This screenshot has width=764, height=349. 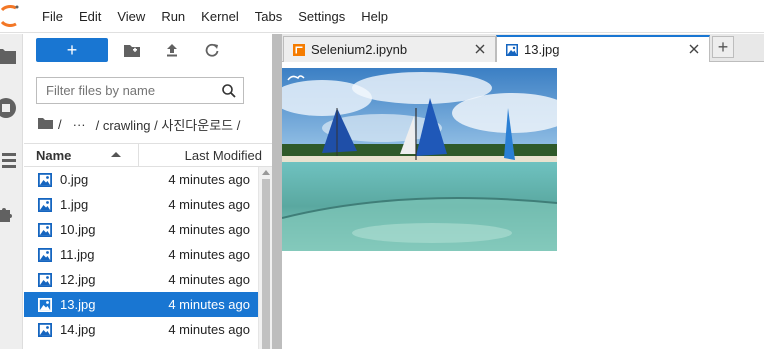 I want to click on file-row: 1.jpg 4 minutes ago, so click(x=141, y=204).